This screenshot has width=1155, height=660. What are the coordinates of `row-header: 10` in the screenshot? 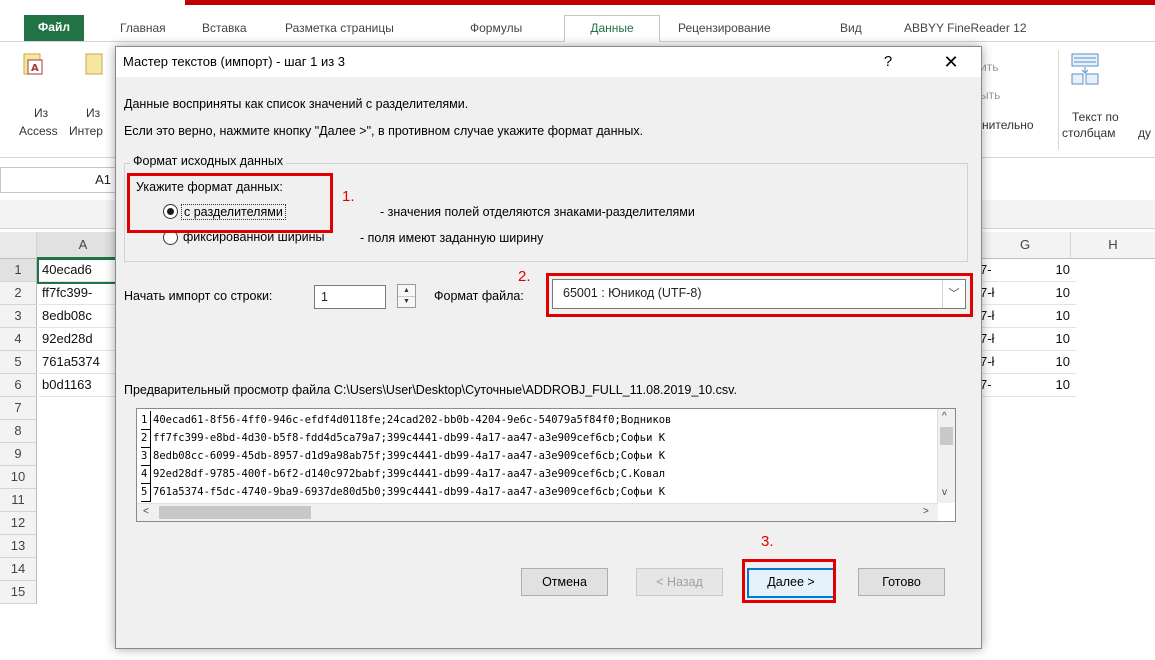 It's located at (18, 477).